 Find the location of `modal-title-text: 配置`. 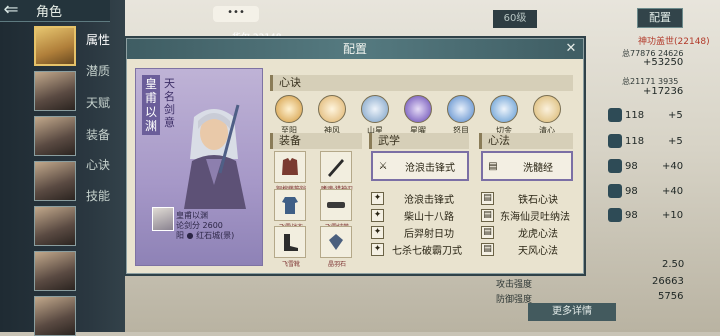

modal-title-text: 配置 is located at coordinates (354, 49).